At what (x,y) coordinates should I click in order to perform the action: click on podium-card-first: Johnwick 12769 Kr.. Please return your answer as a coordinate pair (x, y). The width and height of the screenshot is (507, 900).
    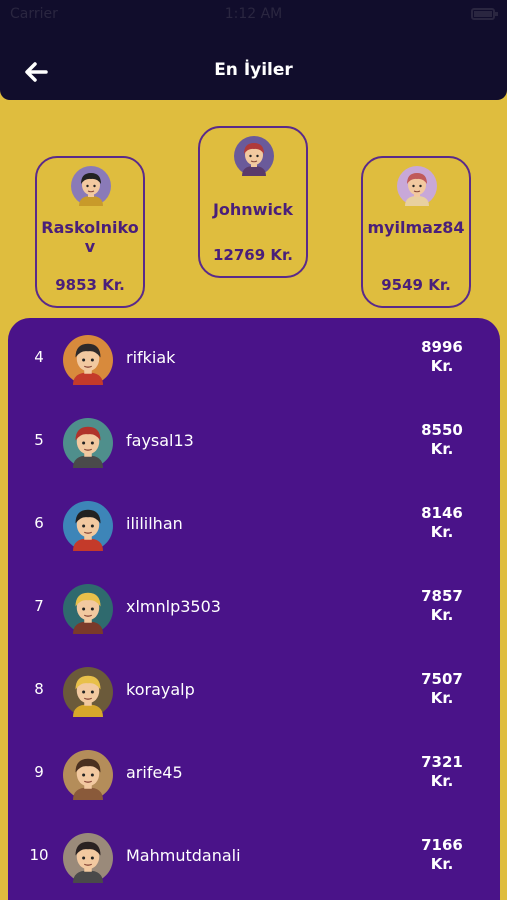
    Looking at the image, I should click on (253, 202).